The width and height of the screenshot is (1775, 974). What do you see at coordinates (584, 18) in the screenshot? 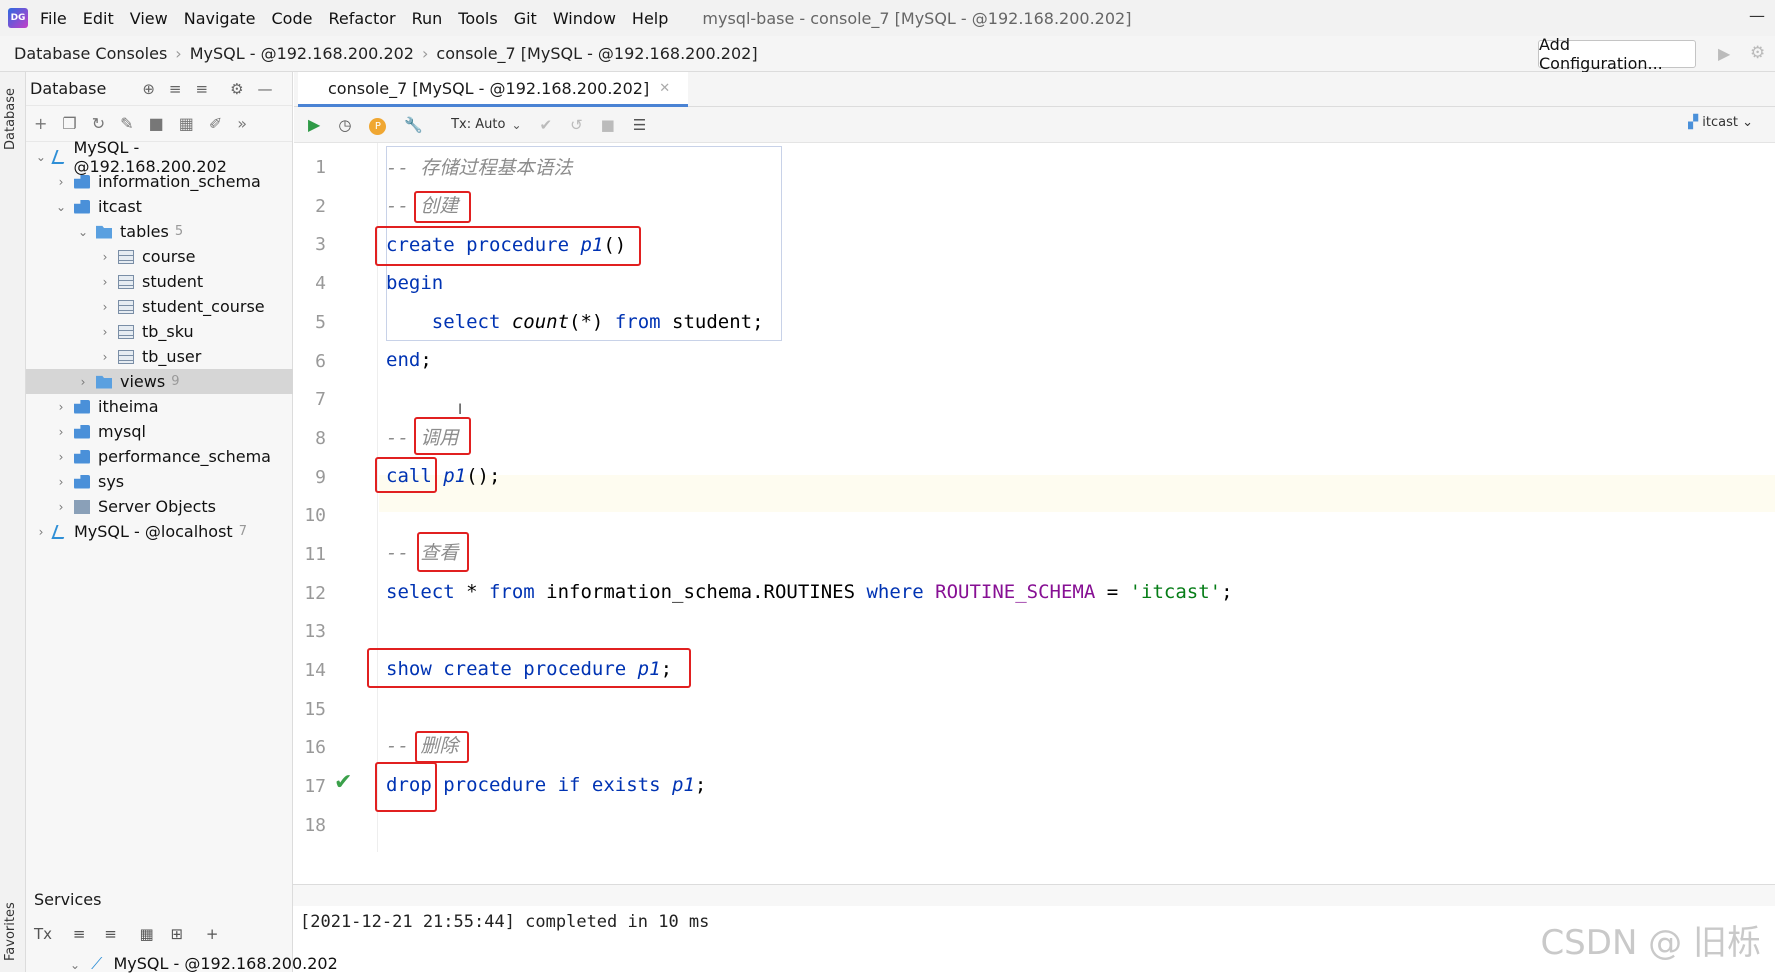
I see `menu-window: Window` at bounding box center [584, 18].